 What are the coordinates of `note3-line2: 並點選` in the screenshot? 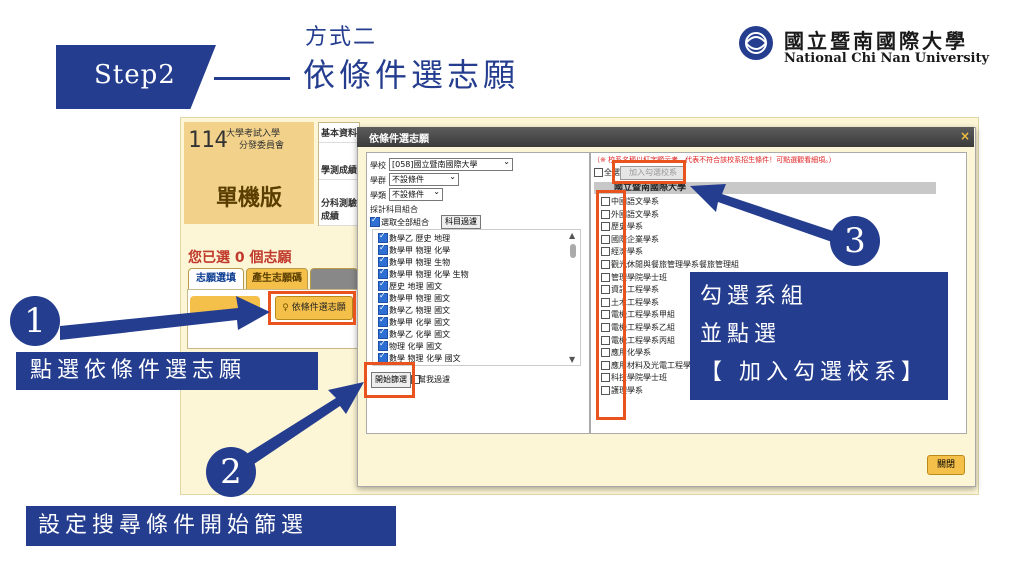 It's located at (741, 334).